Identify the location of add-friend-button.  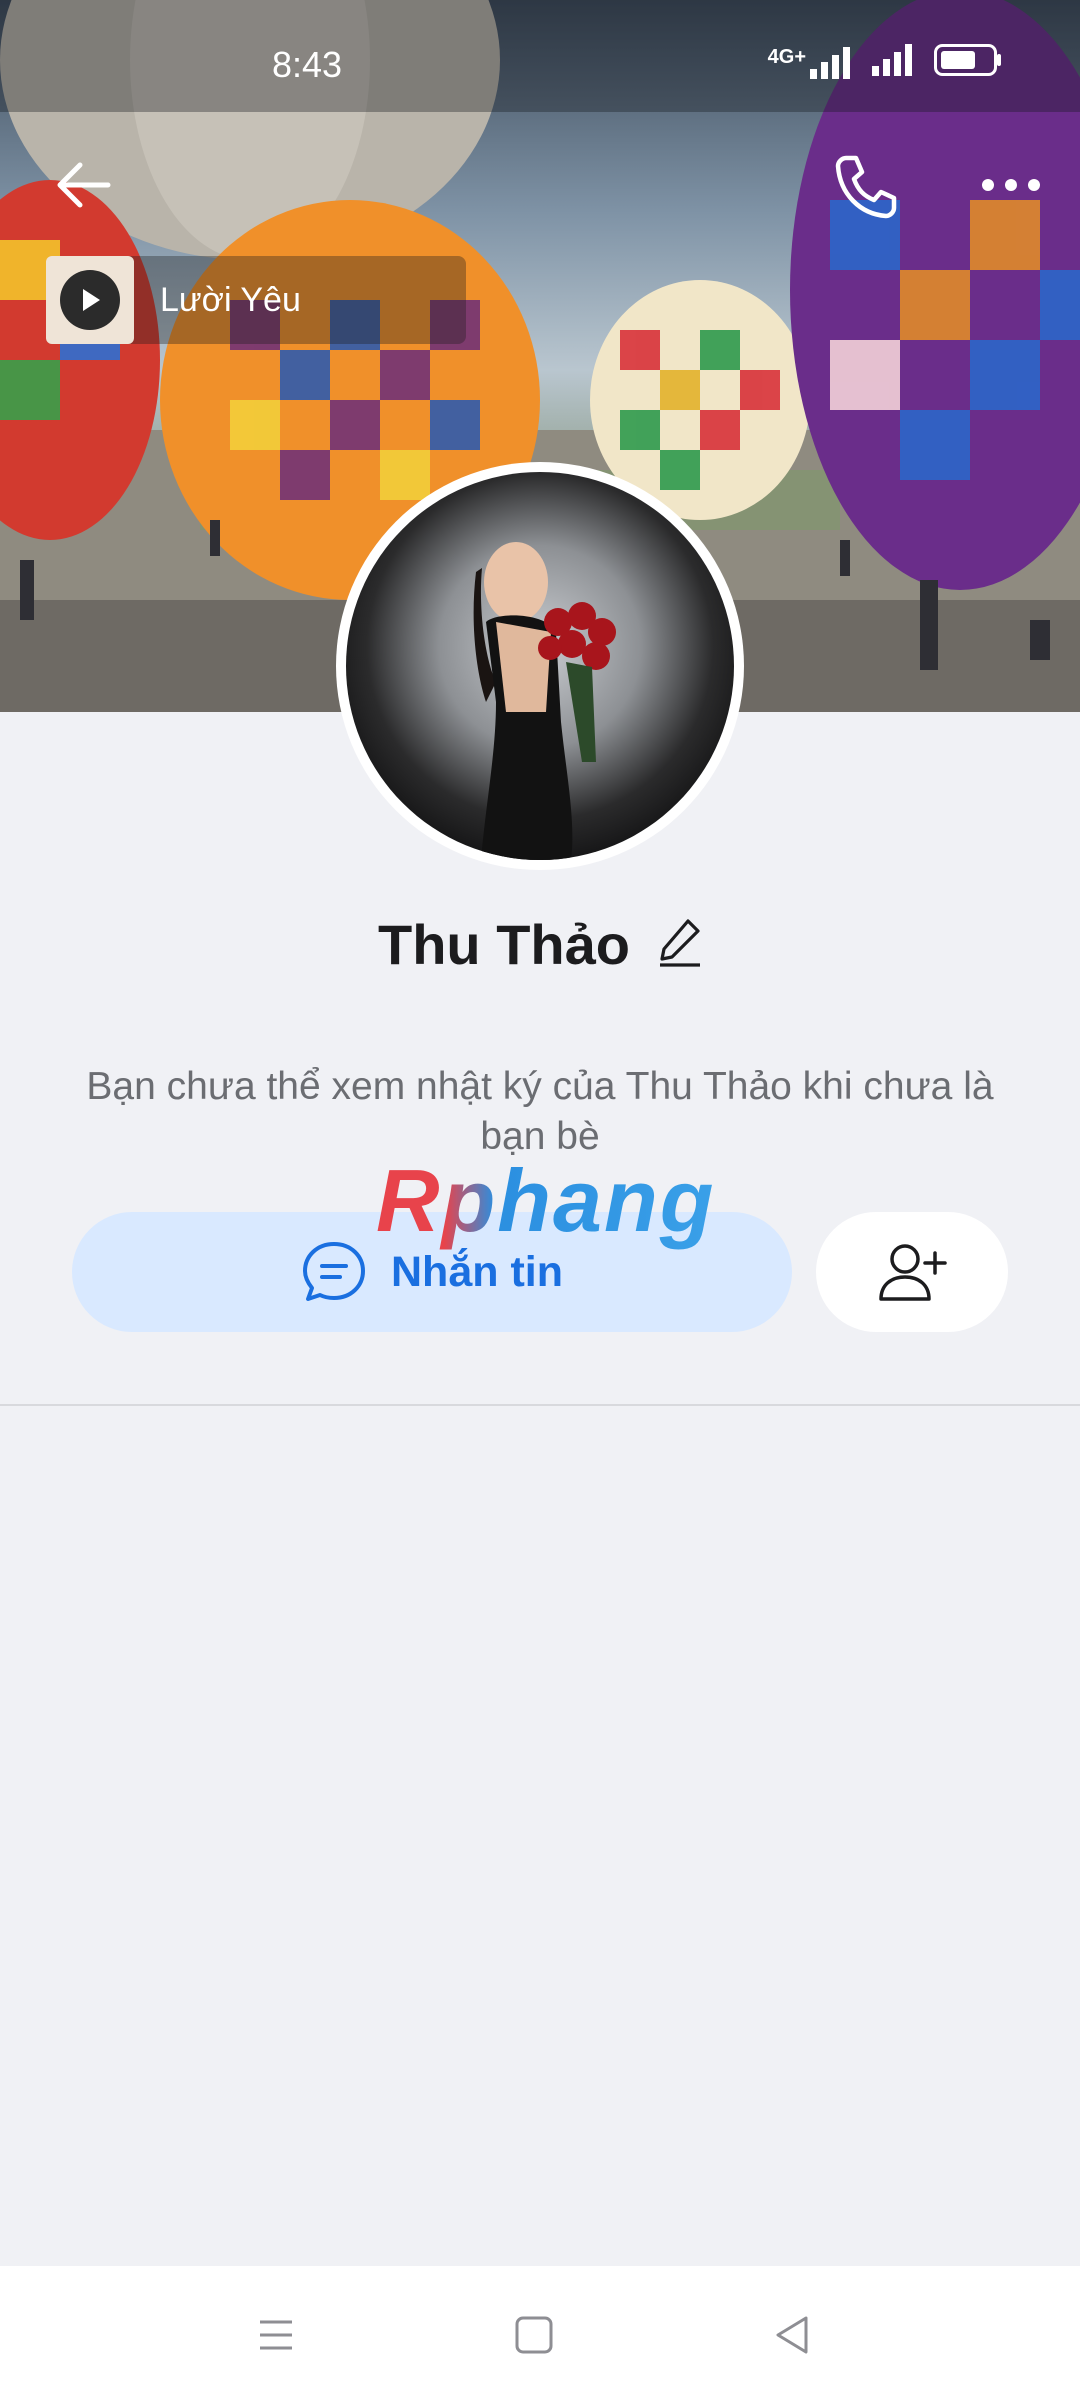
(912, 1272).